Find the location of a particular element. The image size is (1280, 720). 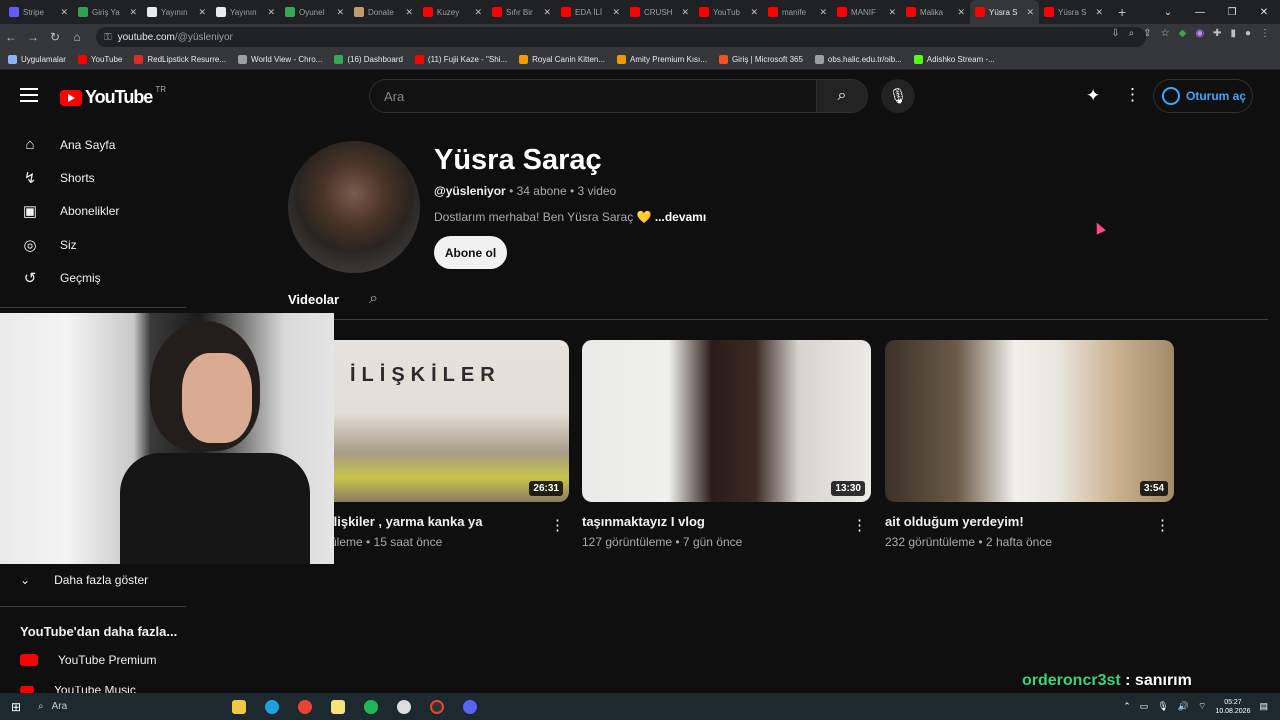

zoom-icon: ⌕ is located at coordinates (1132, 33).